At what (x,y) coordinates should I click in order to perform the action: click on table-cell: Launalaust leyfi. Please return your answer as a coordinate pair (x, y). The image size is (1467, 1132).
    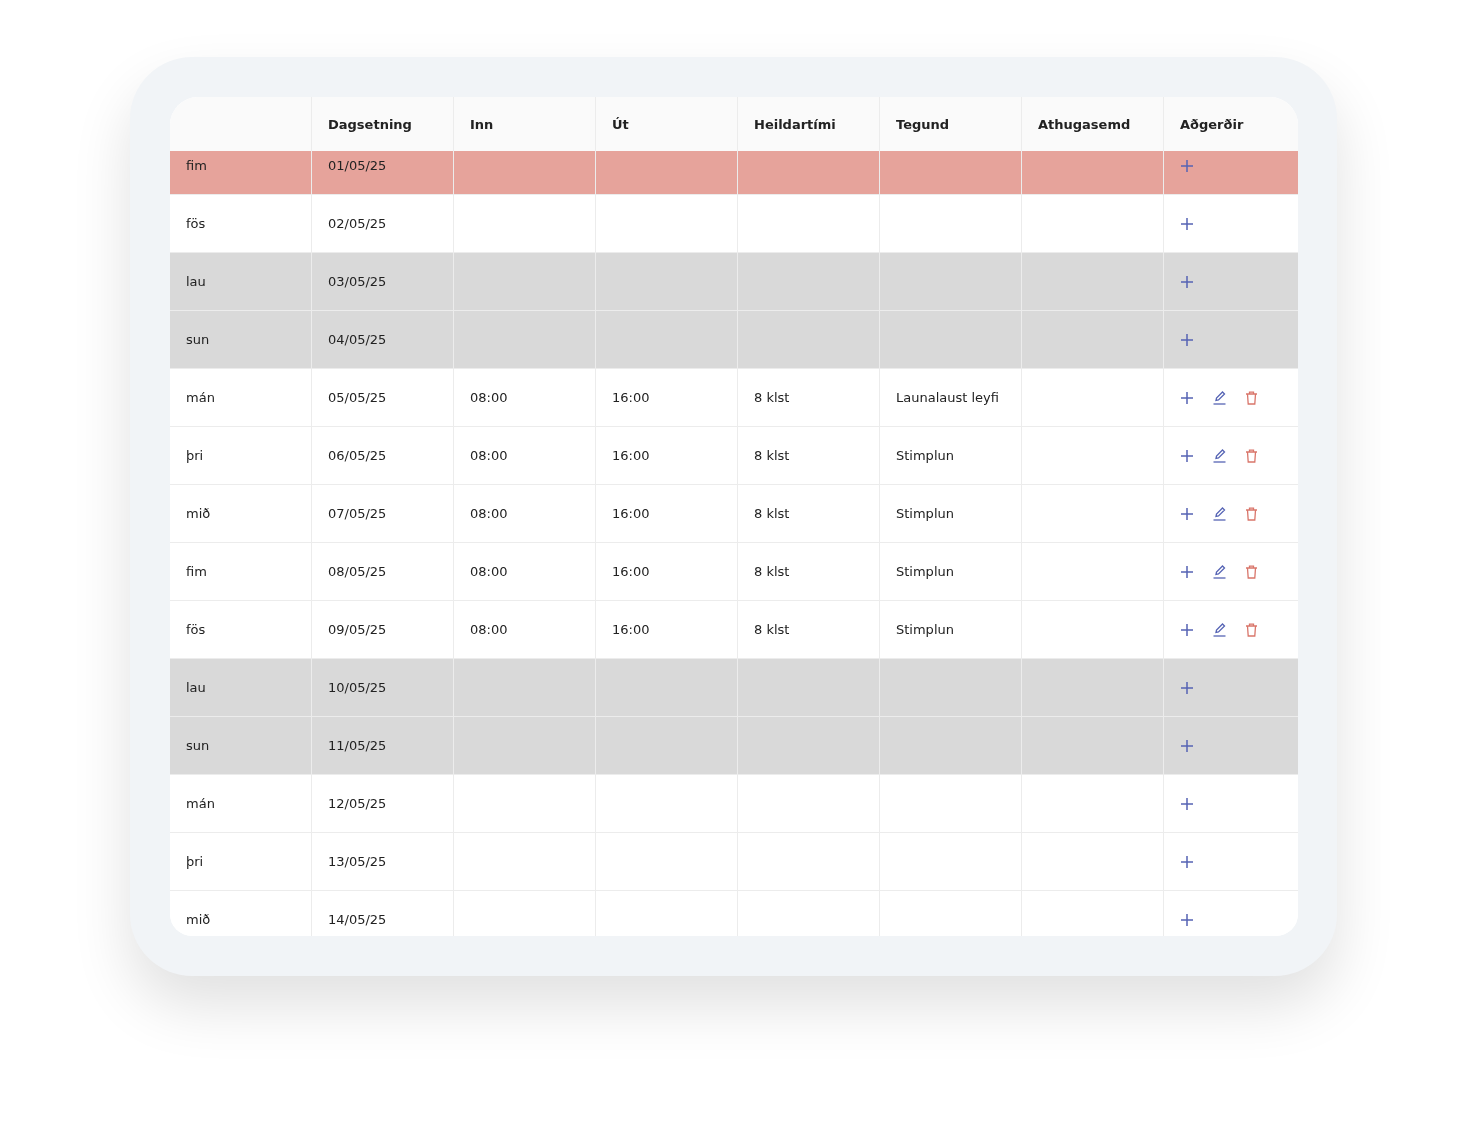
    Looking at the image, I should click on (947, 397).